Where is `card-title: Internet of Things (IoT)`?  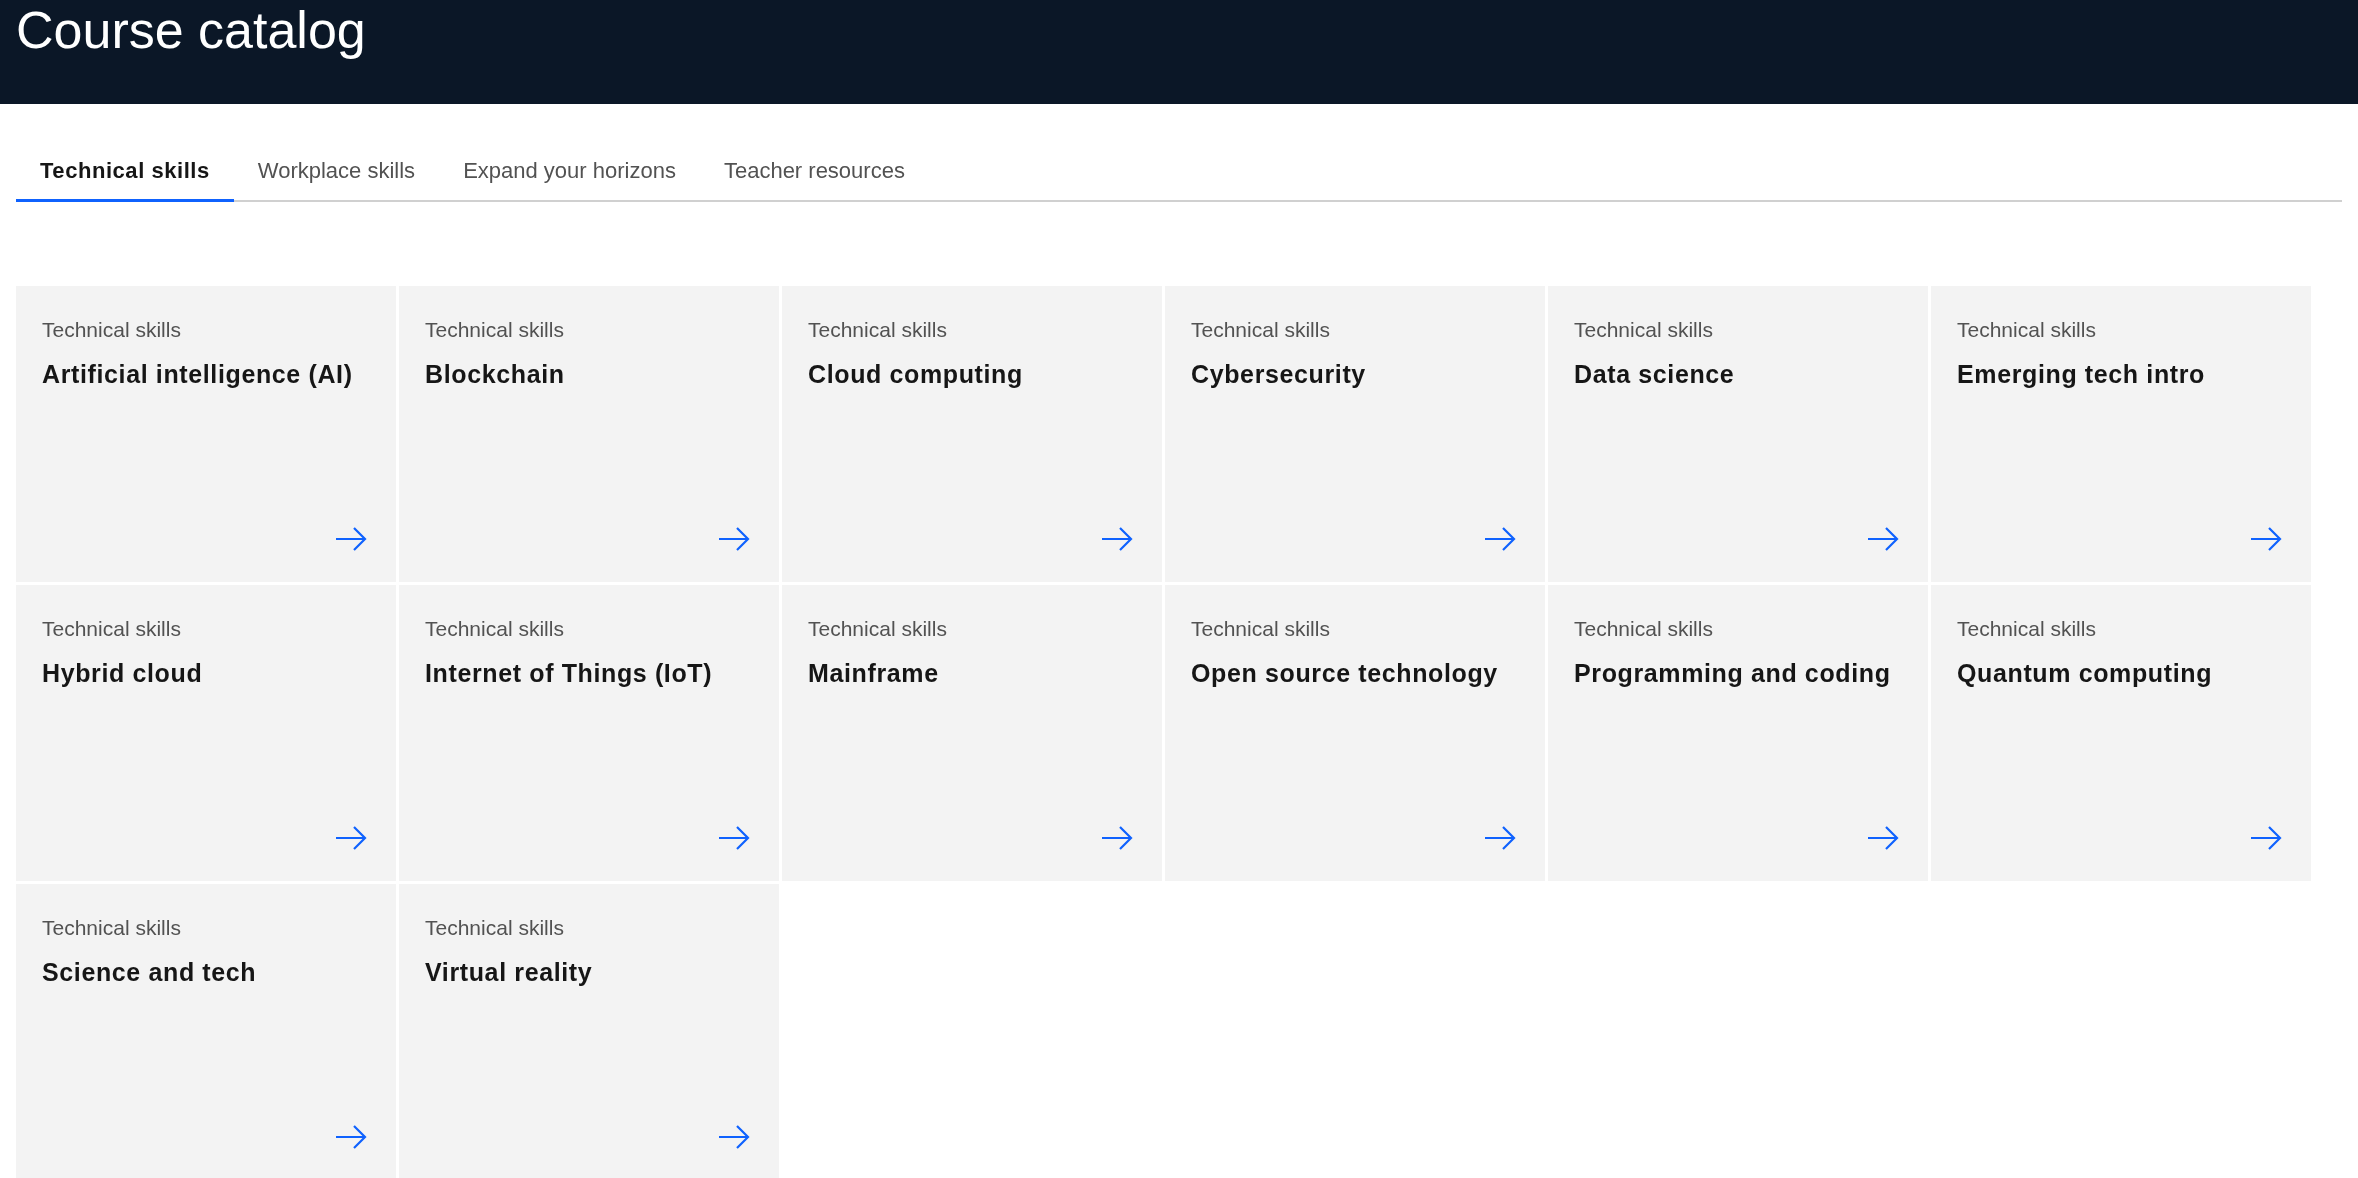 card-title: Internet of Things (IoT) is located at coordinates (569, 673).